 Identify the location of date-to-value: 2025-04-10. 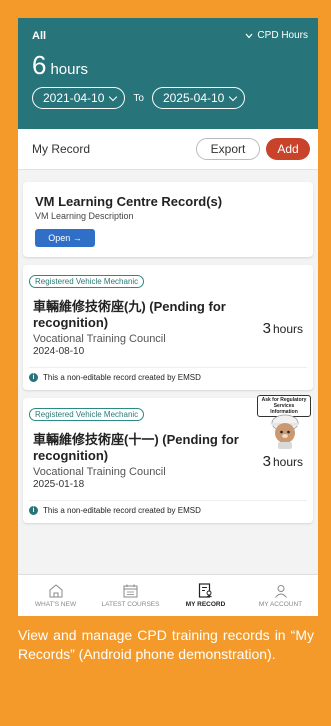
(193, 98).